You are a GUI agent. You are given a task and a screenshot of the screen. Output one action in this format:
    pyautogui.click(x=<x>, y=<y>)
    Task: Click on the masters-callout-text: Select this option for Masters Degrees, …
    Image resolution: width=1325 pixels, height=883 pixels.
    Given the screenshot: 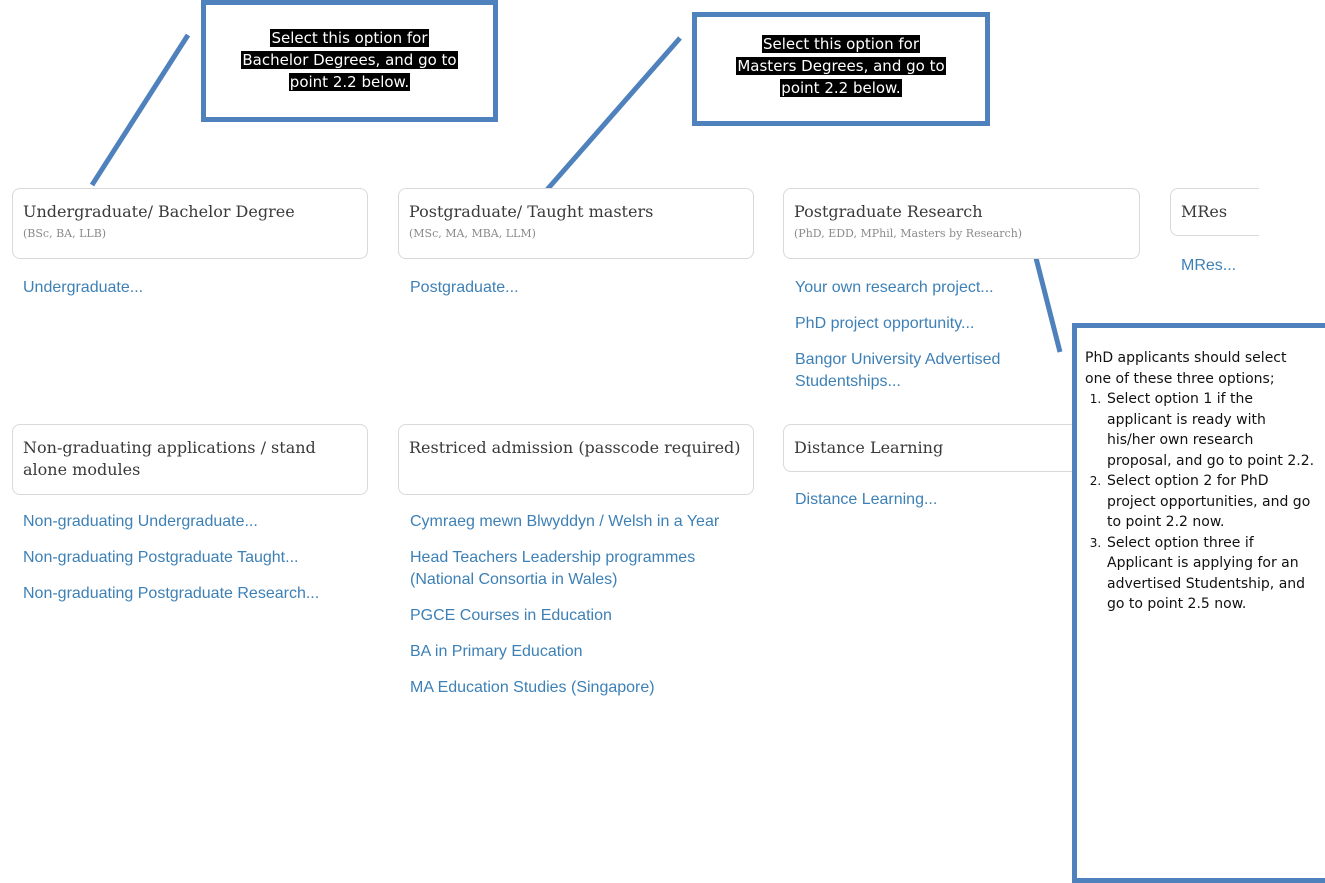 What is the action you would take?
    pyautogui.click(x=841, y=66)
    